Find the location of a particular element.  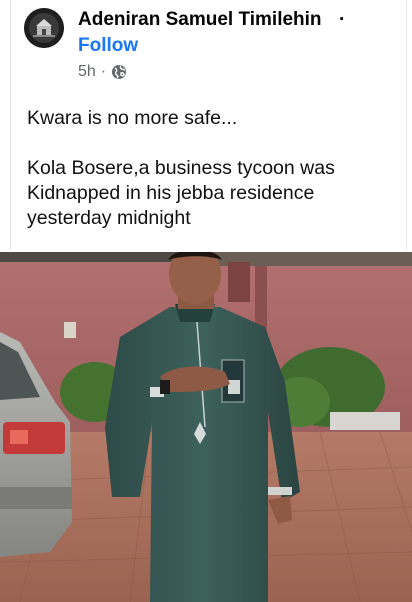

author-name: Adeniran Samuel Timilehin is located at coordinates (200, 20).